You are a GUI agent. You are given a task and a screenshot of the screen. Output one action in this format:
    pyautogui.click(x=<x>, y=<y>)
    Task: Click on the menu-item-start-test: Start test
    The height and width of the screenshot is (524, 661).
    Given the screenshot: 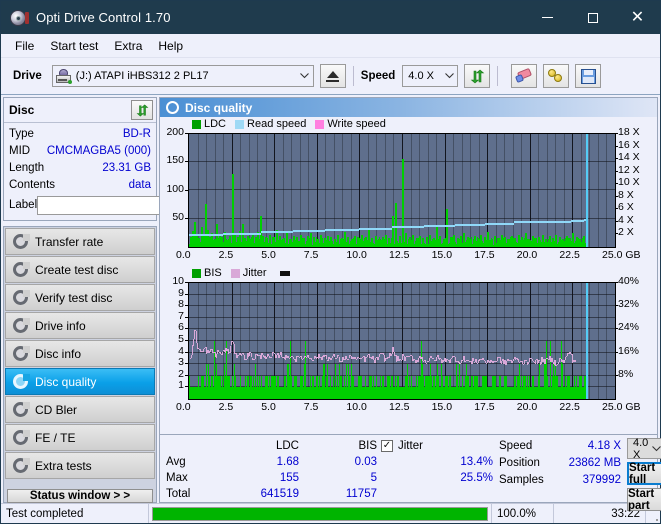 What is the action you would take?
    pyautogui.click(x=74, y=46)
    